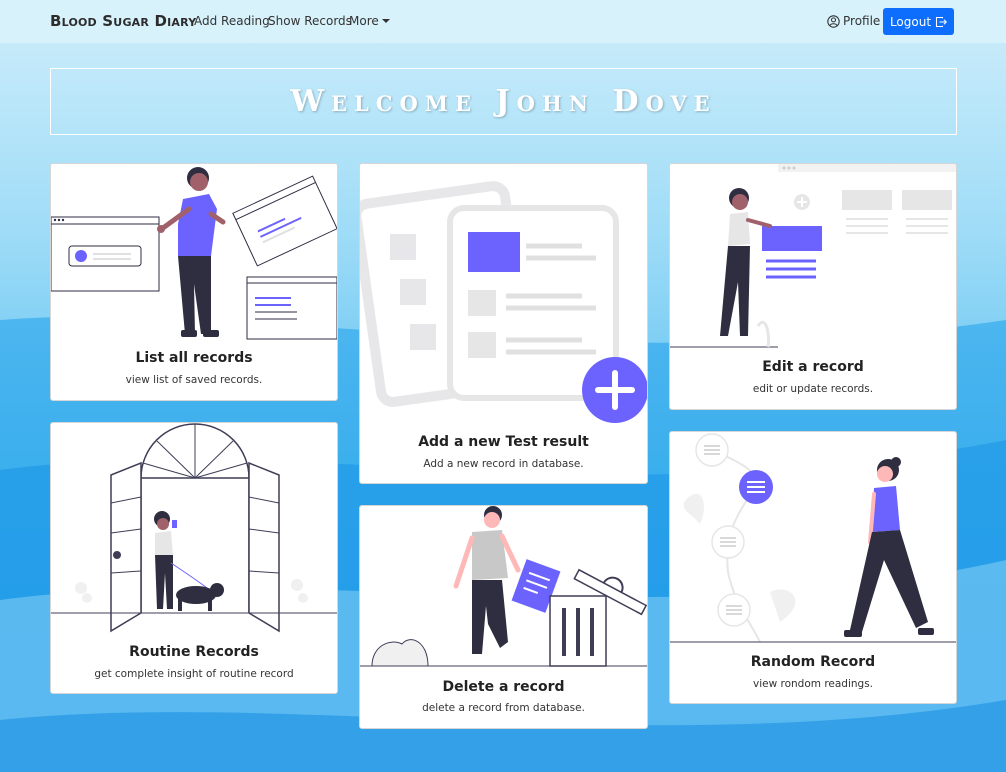 This screenshot has width=1006, height=772. What do you see at coordinates (310, 21) in the screenshot?
I see `nav-show-records: Show Records` at bounding box center [310, 21].